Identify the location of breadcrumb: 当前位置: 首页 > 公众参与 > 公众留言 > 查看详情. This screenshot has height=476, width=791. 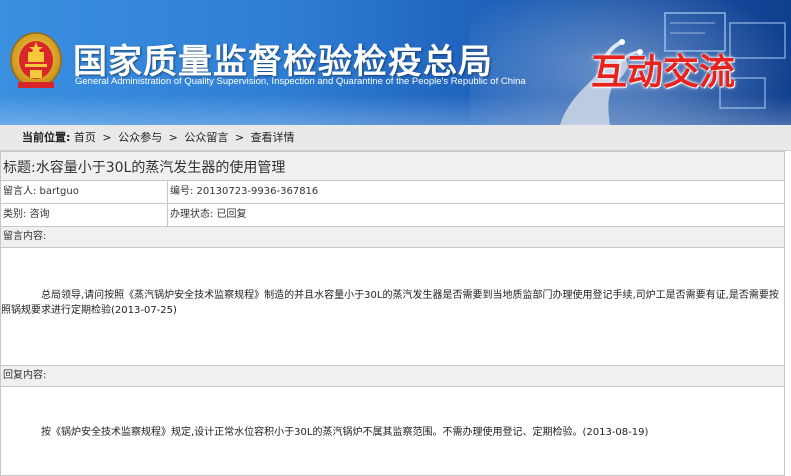
(395, 138).